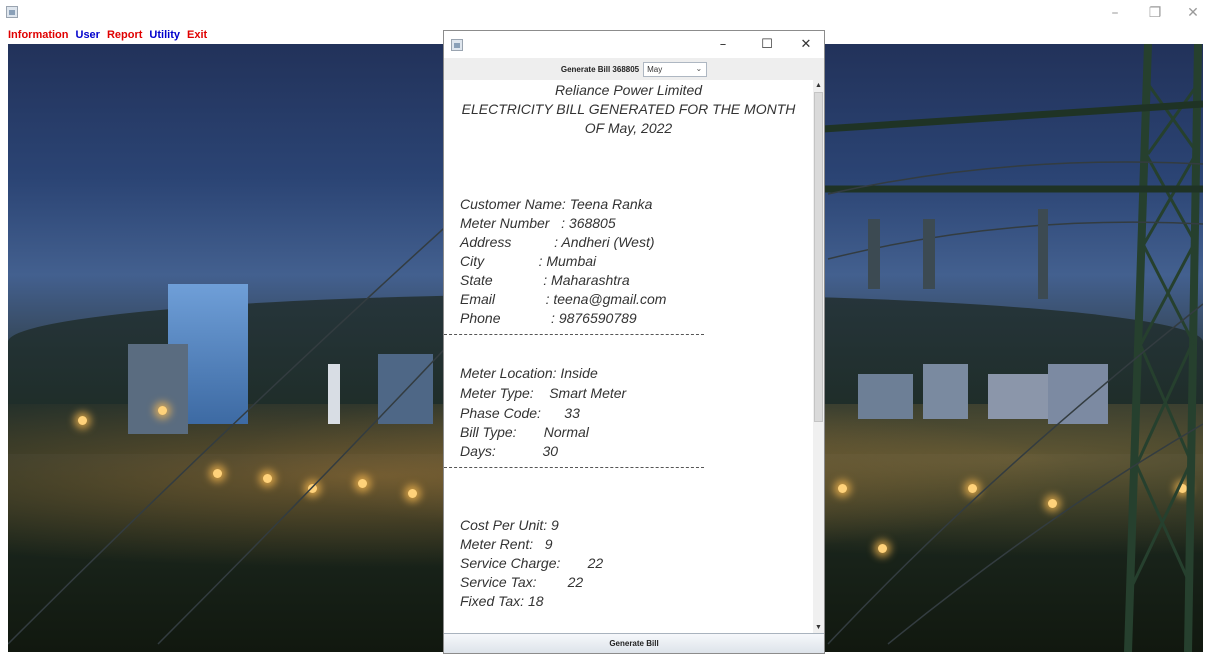 The width and height of the screenshot is (1209, 654). I want to click on month-dropdown-value: May, so click(655, 69).